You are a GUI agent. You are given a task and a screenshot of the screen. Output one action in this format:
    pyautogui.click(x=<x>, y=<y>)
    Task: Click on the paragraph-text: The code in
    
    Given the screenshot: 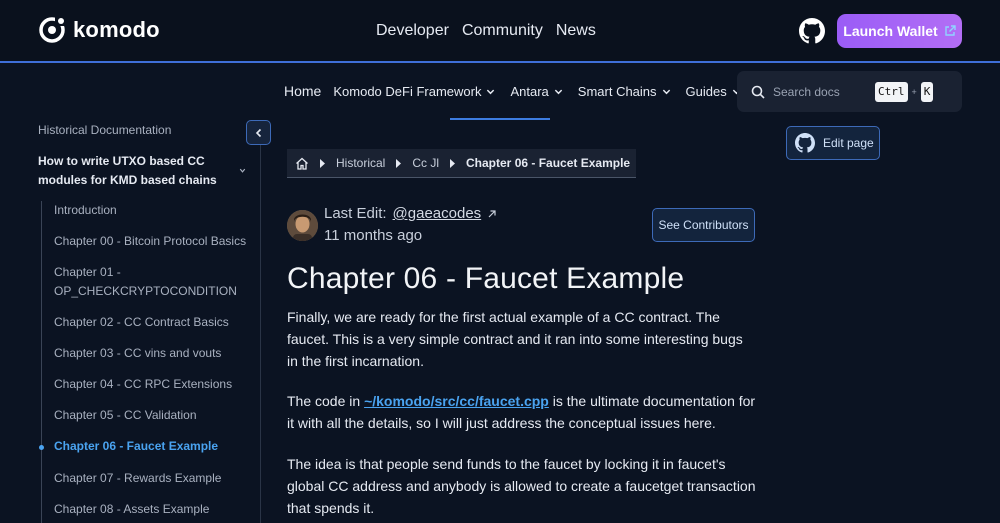 What is the action you would take?
    pyautogui.click(x=326, y=401)
    